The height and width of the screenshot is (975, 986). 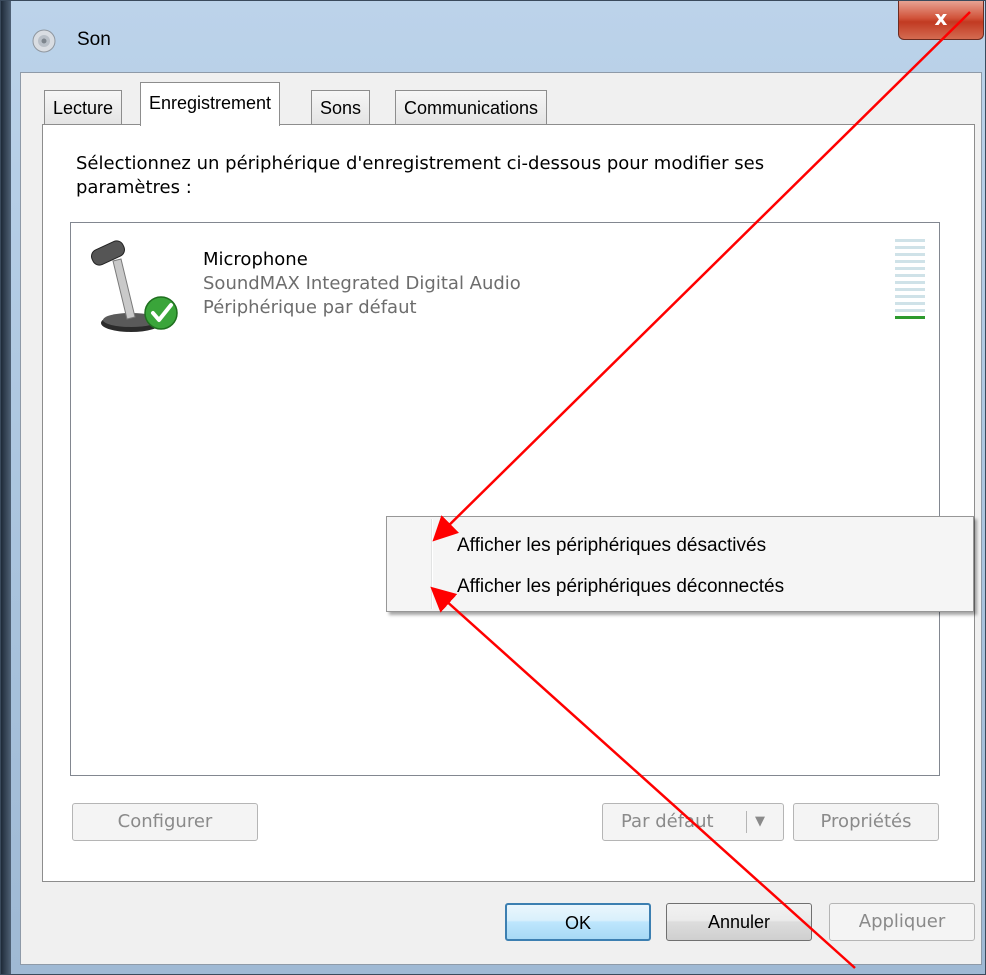 I want to click on tab-label: Sons, so click(x=341, y=108).